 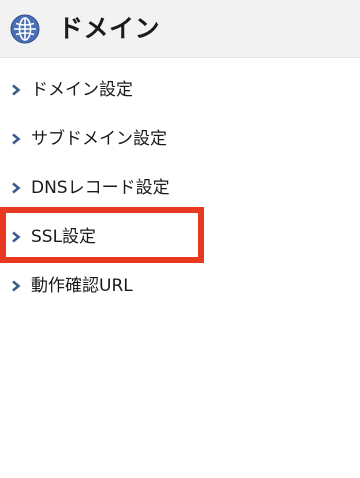 I want to click on menu-item-label: SSL設定, so click(x=64, y=236).